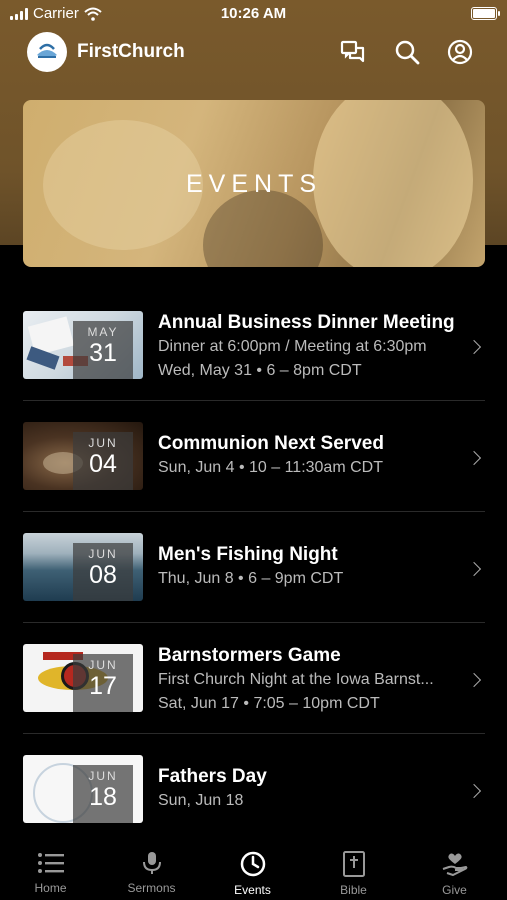  I want to click on tab-label: Give, so click(454, 890).